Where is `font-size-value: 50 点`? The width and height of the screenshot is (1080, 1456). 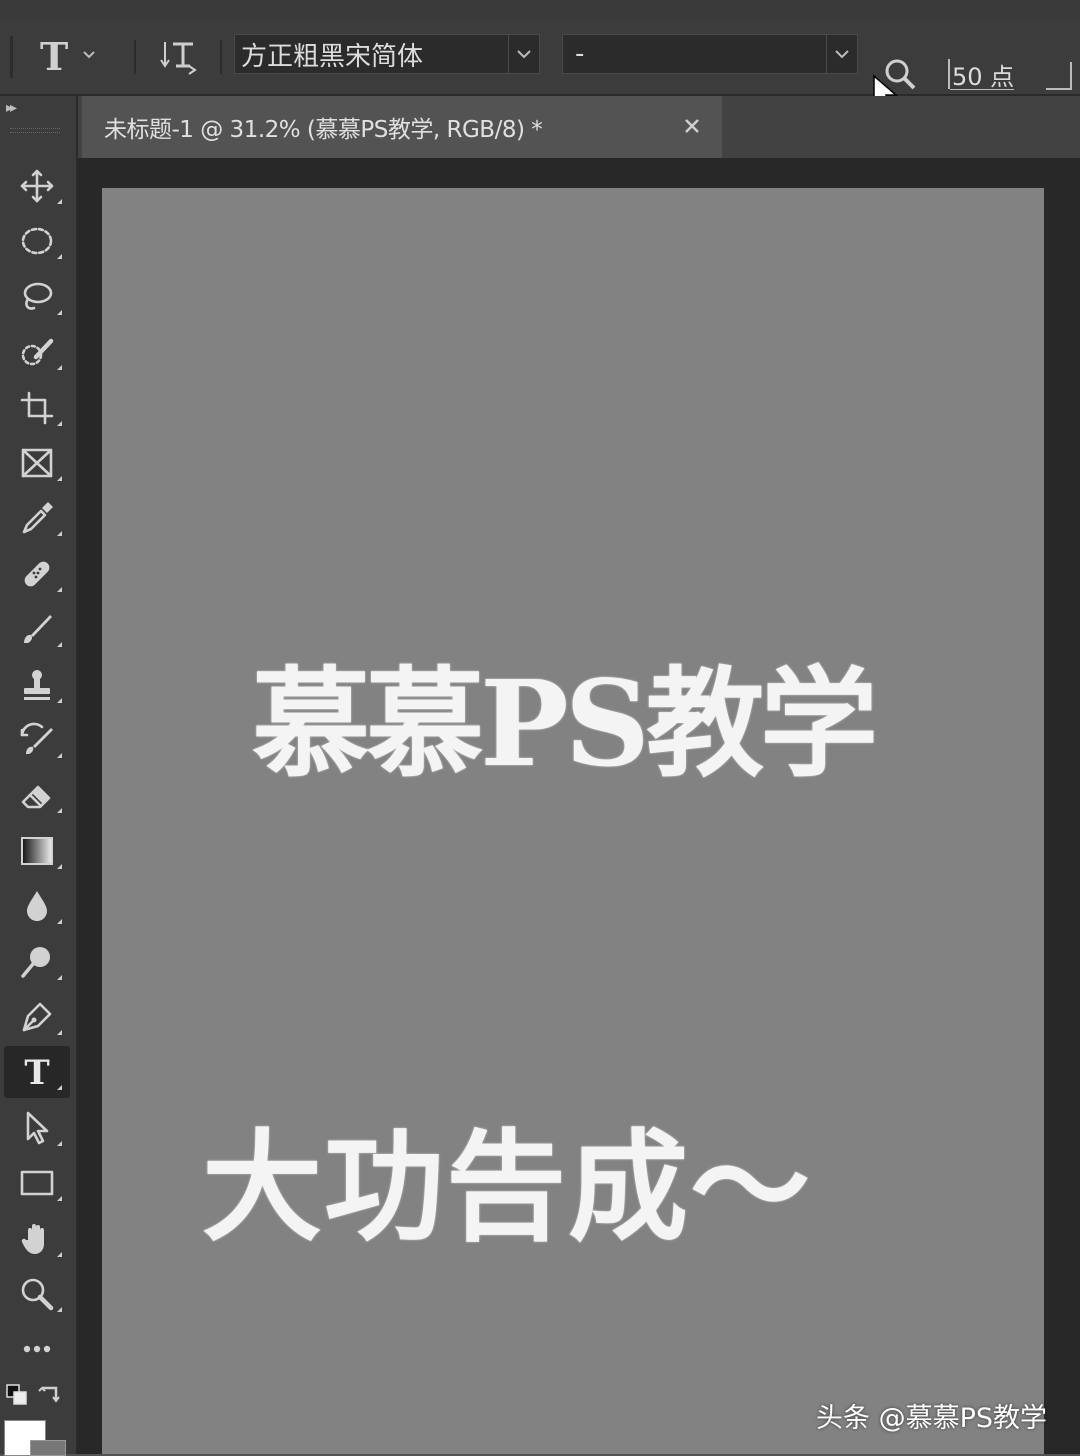
font-size-value: 50 点 is located at coordinates (983, 76).